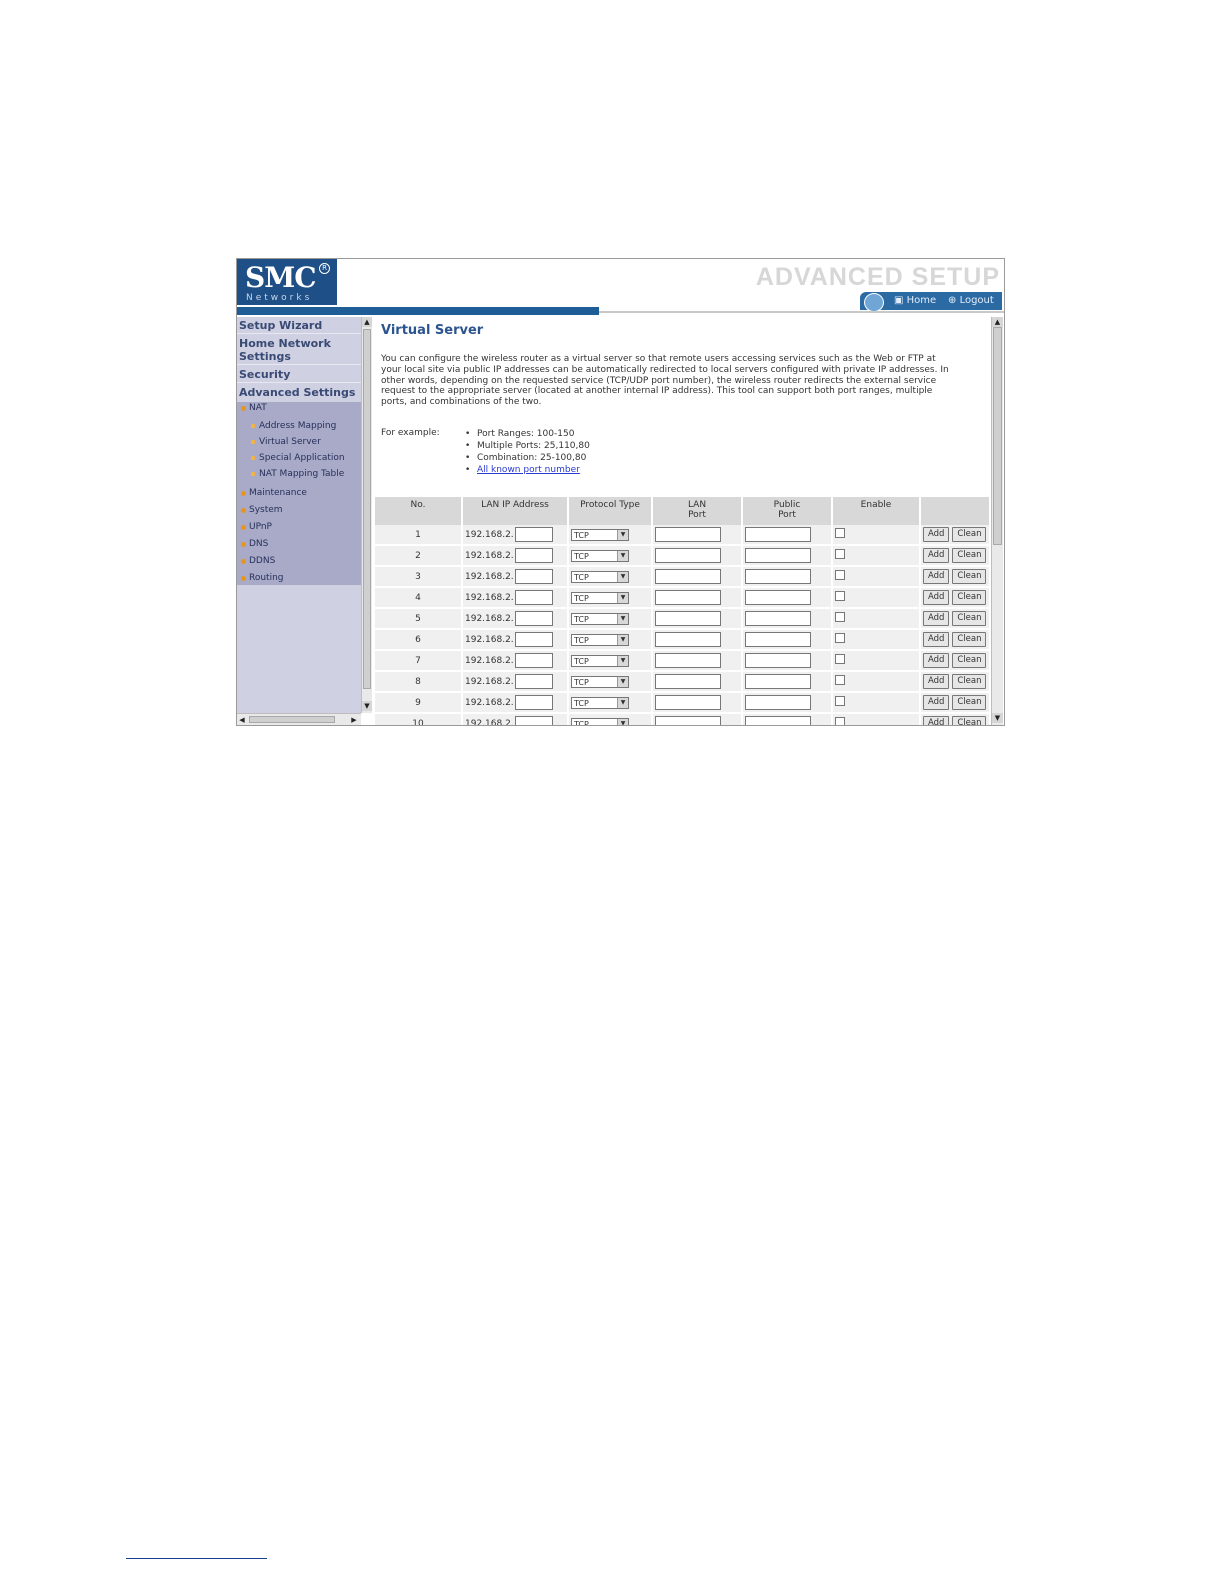  I want to click on submenu-item-address-mapping: Address Mapping, so click(297, 426).